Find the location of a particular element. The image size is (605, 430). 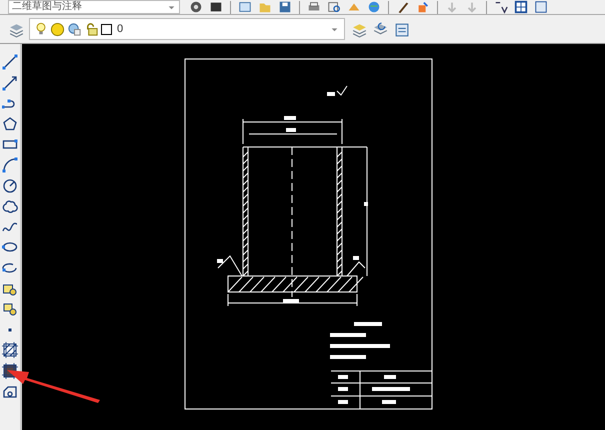

grid-icon is located at coordinates (521, 7).